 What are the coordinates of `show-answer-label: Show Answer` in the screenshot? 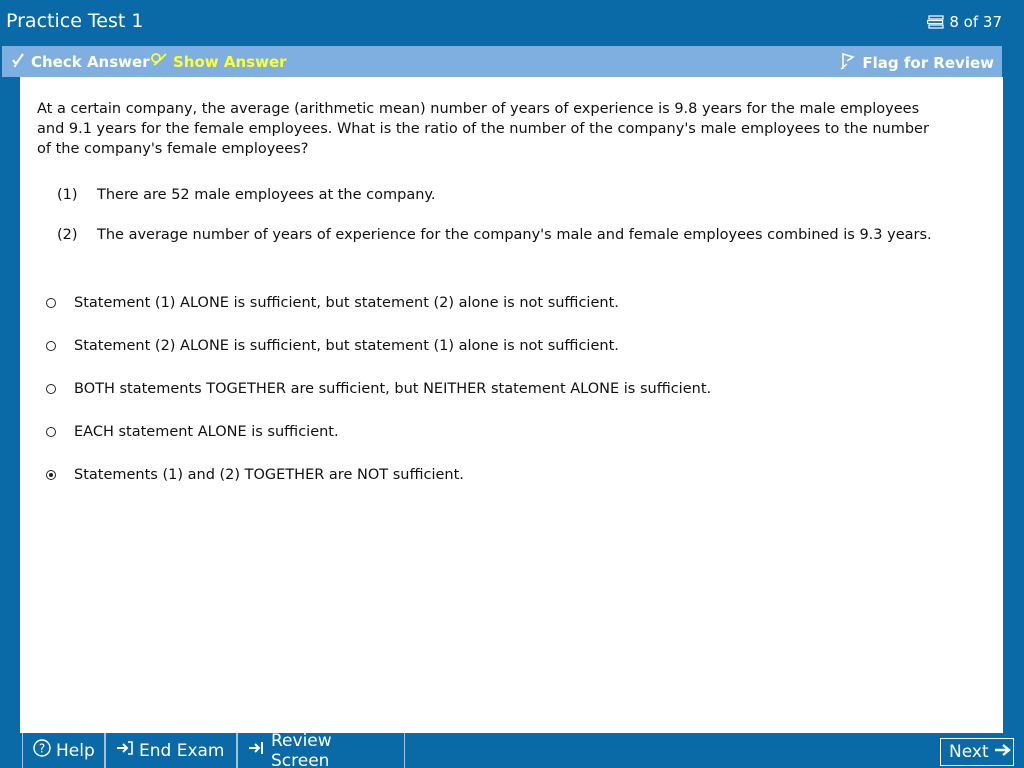 It's located at (230, 62).